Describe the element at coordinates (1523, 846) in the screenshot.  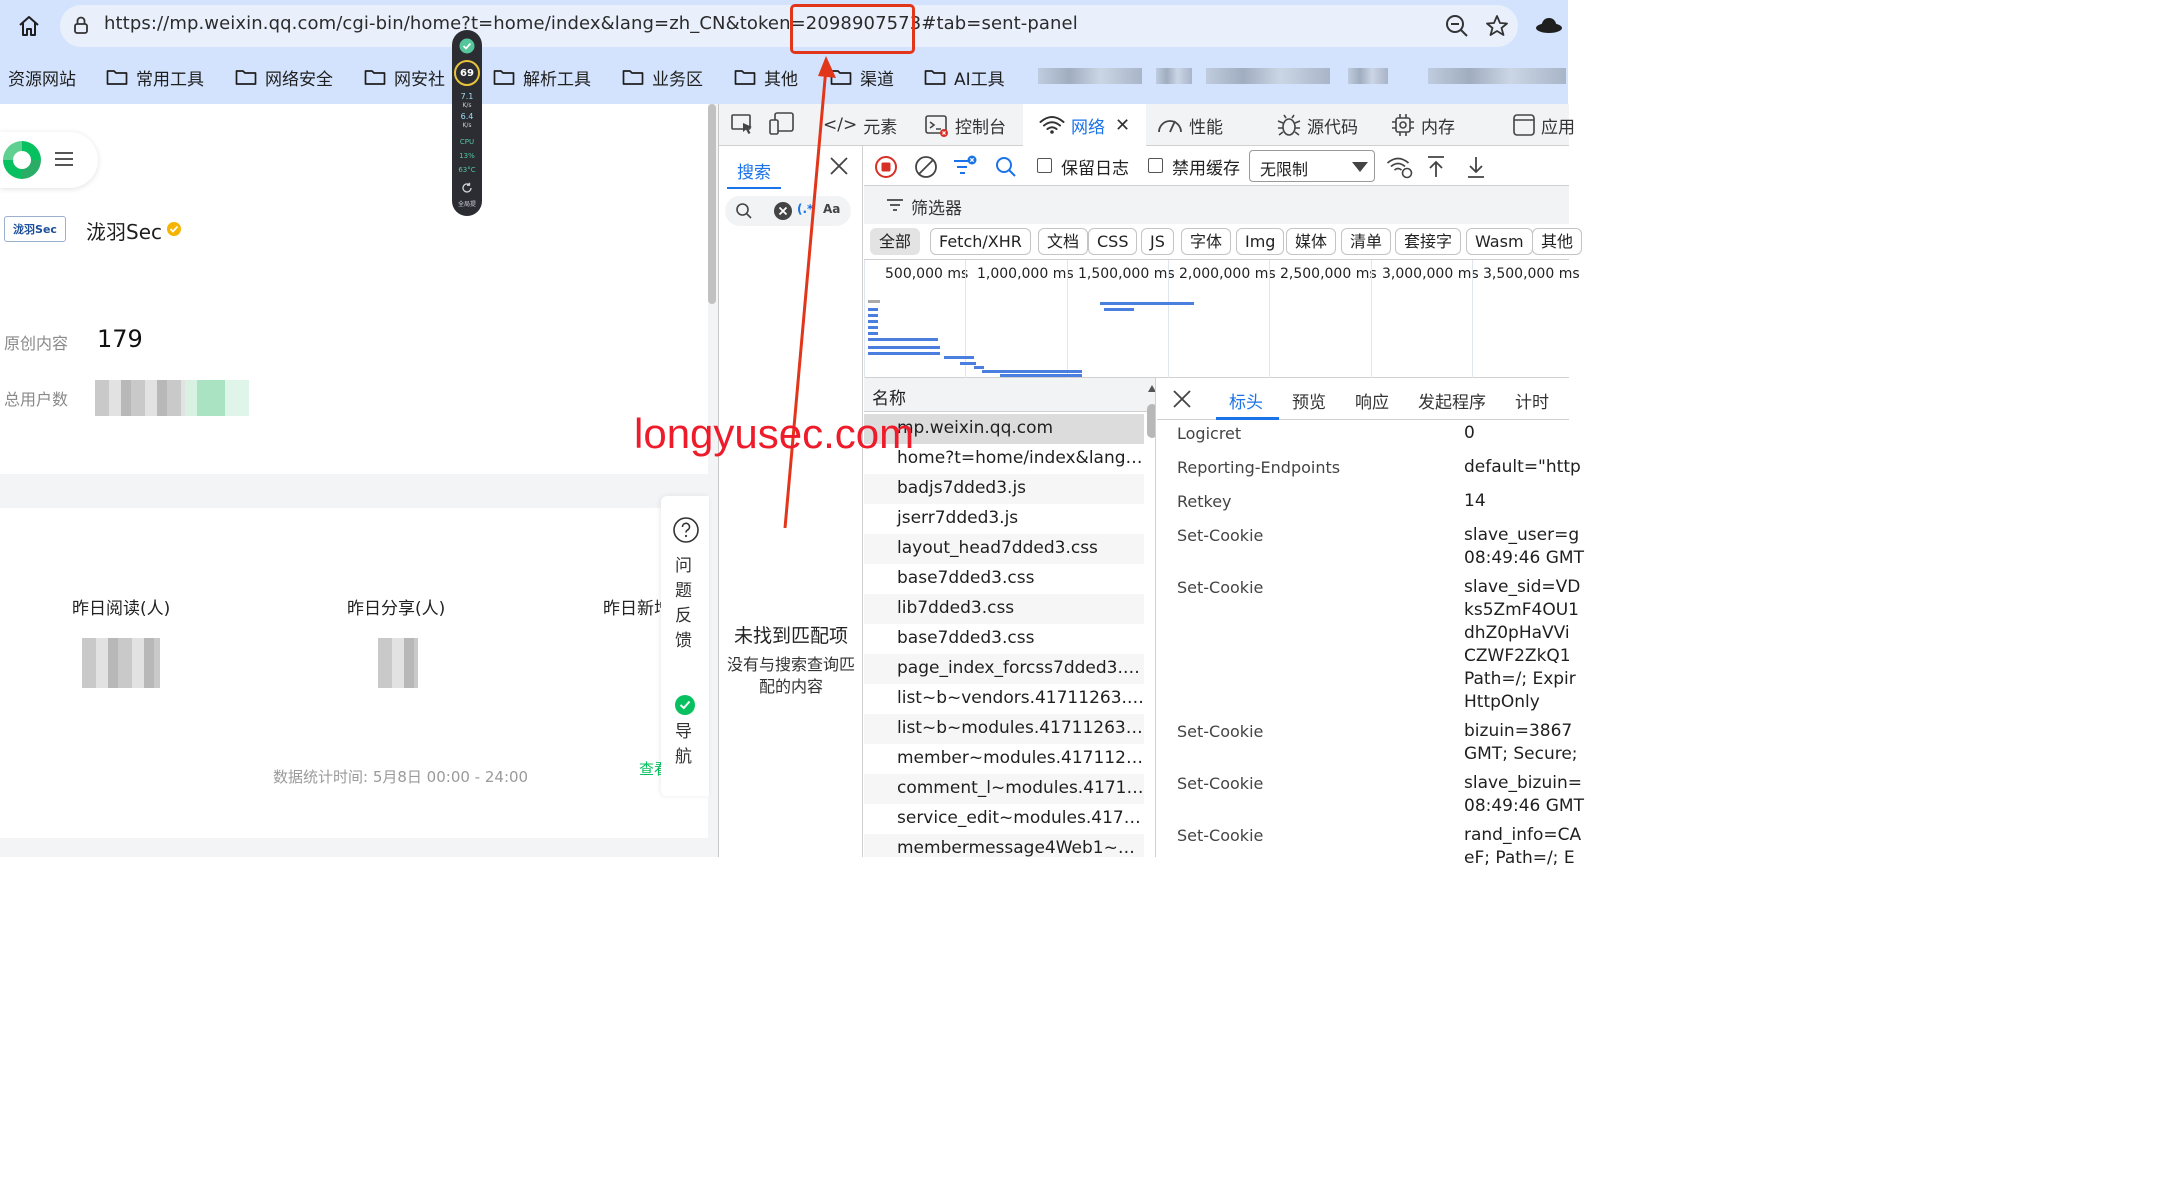
I see `header-value: rand_info=CA eF; Path=/; E` at that location.